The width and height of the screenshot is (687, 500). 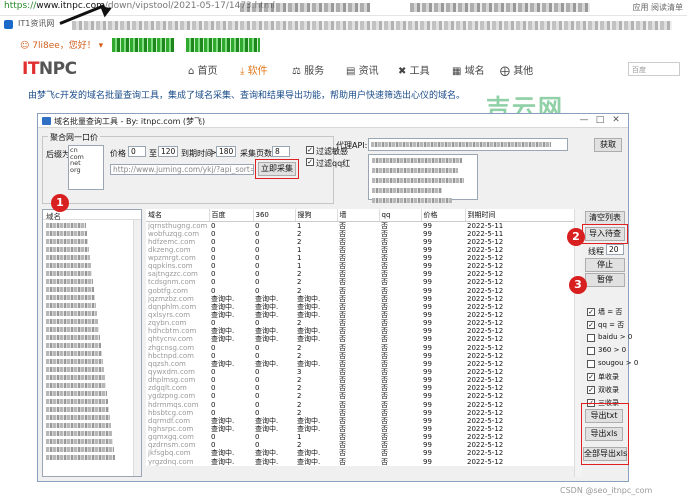 I want to click on window-controls: — □ ✕, so click(x=600, y=120).